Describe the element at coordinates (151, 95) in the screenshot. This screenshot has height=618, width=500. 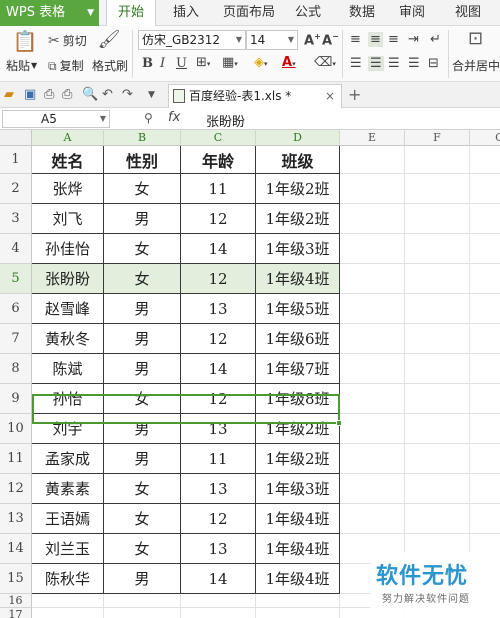
I see `customize-toolbar-icon: ▼` at that location.